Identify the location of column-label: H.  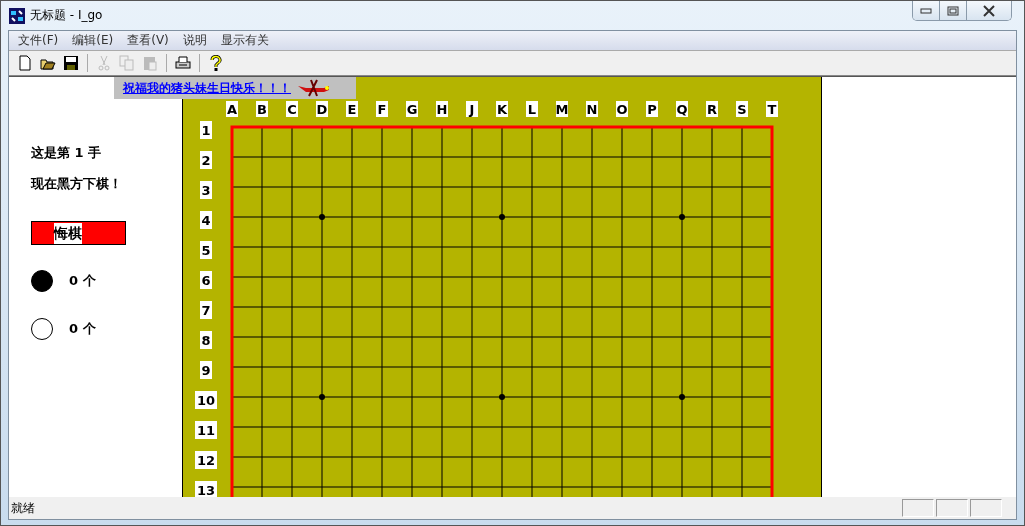
(442, 109).